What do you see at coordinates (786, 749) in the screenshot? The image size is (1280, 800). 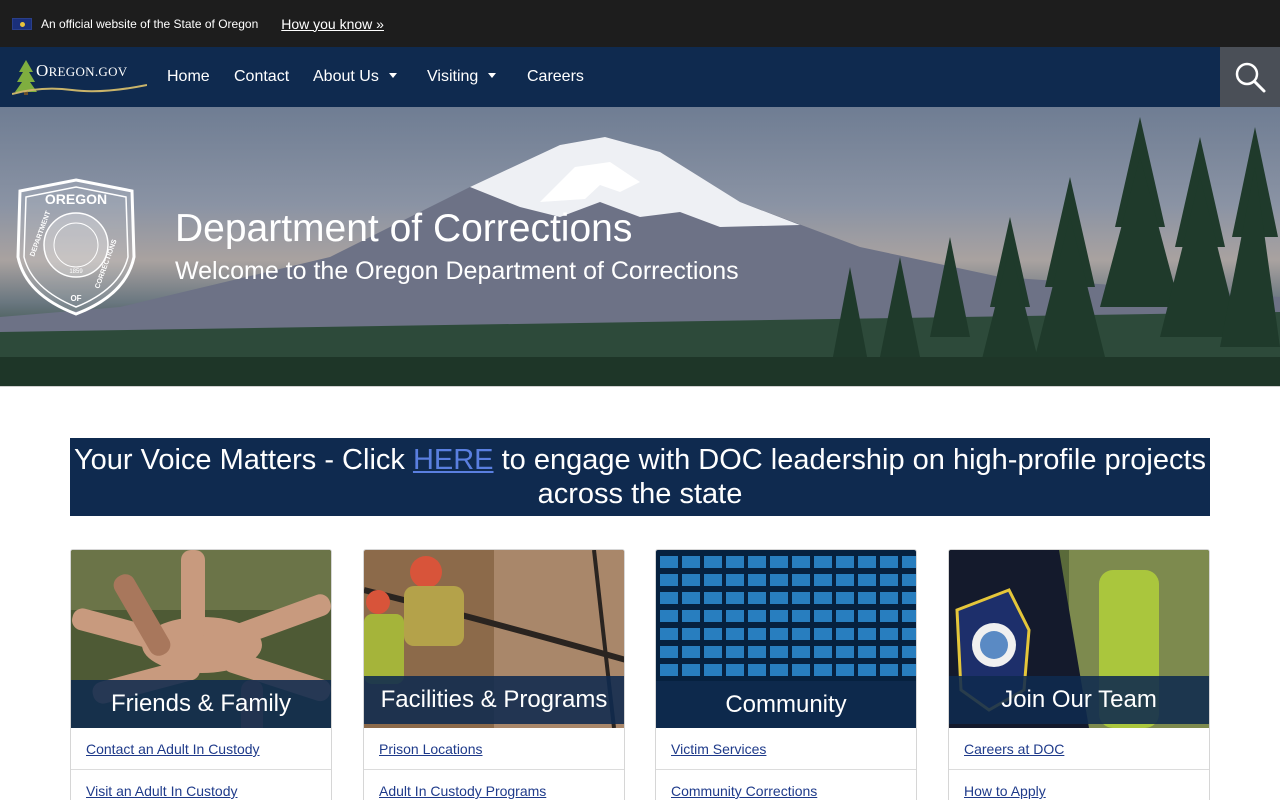 I see `card-link: Victim Services` at bounding box center [786, 749].